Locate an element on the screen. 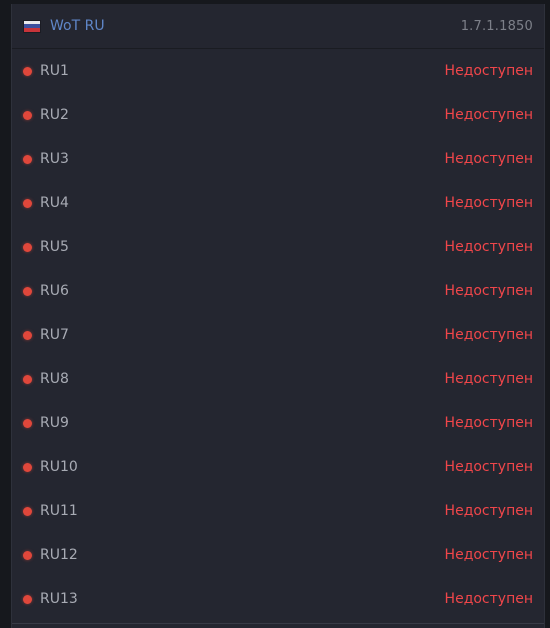 Image resolution: width=550 pixels, height=628 pixels. game-version: 1.7.1.1850 is located at coordinates (496, 26).